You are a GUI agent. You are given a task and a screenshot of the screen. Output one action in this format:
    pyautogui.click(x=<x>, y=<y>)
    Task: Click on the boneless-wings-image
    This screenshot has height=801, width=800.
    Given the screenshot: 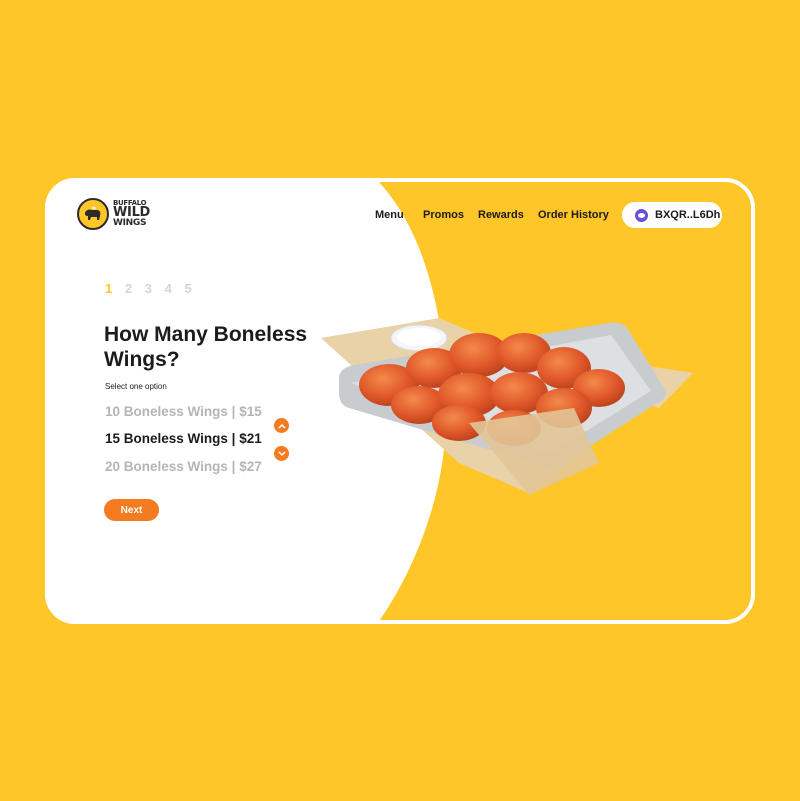 What is the action you would take?
    pyautogui.click(x=507, y=406)
    